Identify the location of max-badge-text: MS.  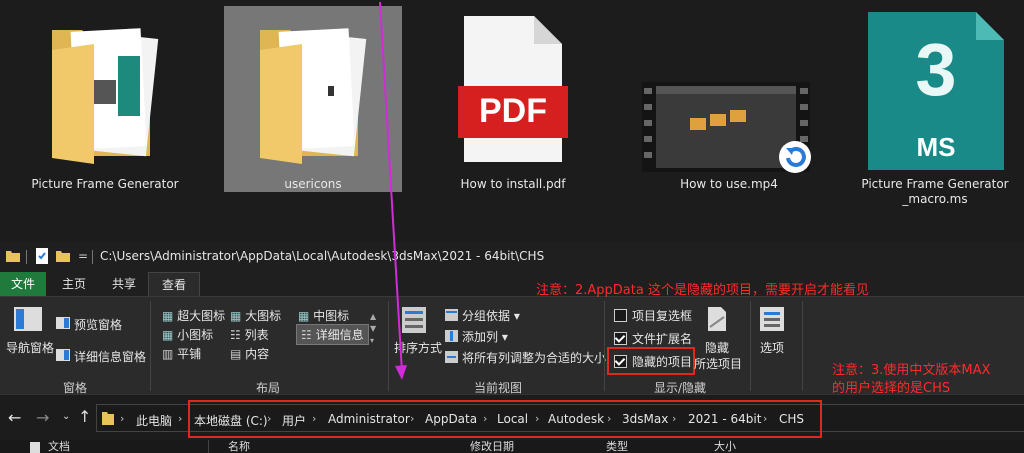
(936, 147).